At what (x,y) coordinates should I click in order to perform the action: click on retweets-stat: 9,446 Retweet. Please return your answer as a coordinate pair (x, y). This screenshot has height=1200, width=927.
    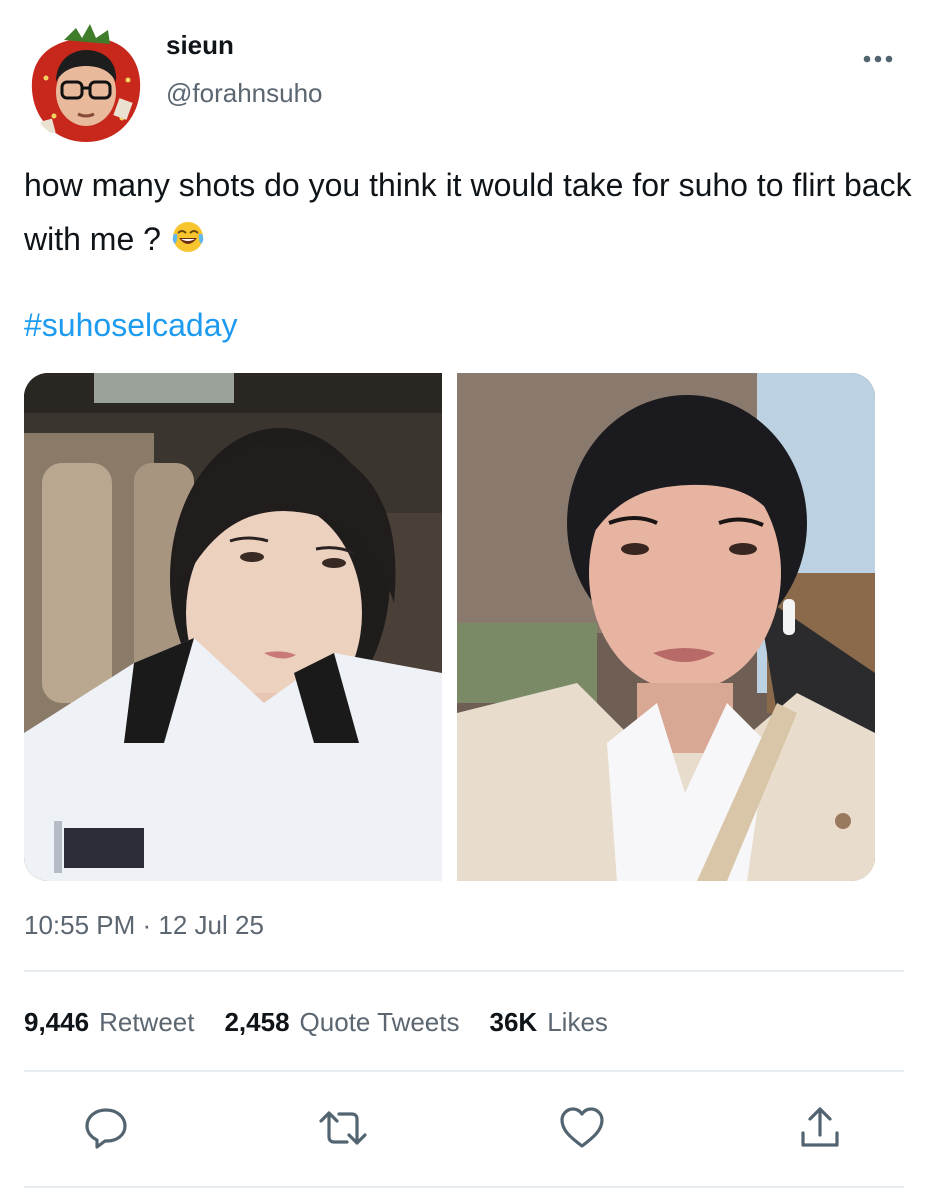
    Looking at the image, I should click on (109, 1022).